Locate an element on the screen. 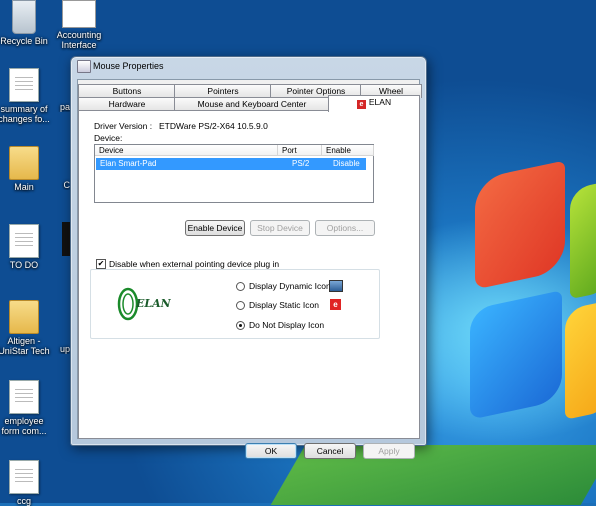  elan-icon: e is located at coordinates (335, 304).